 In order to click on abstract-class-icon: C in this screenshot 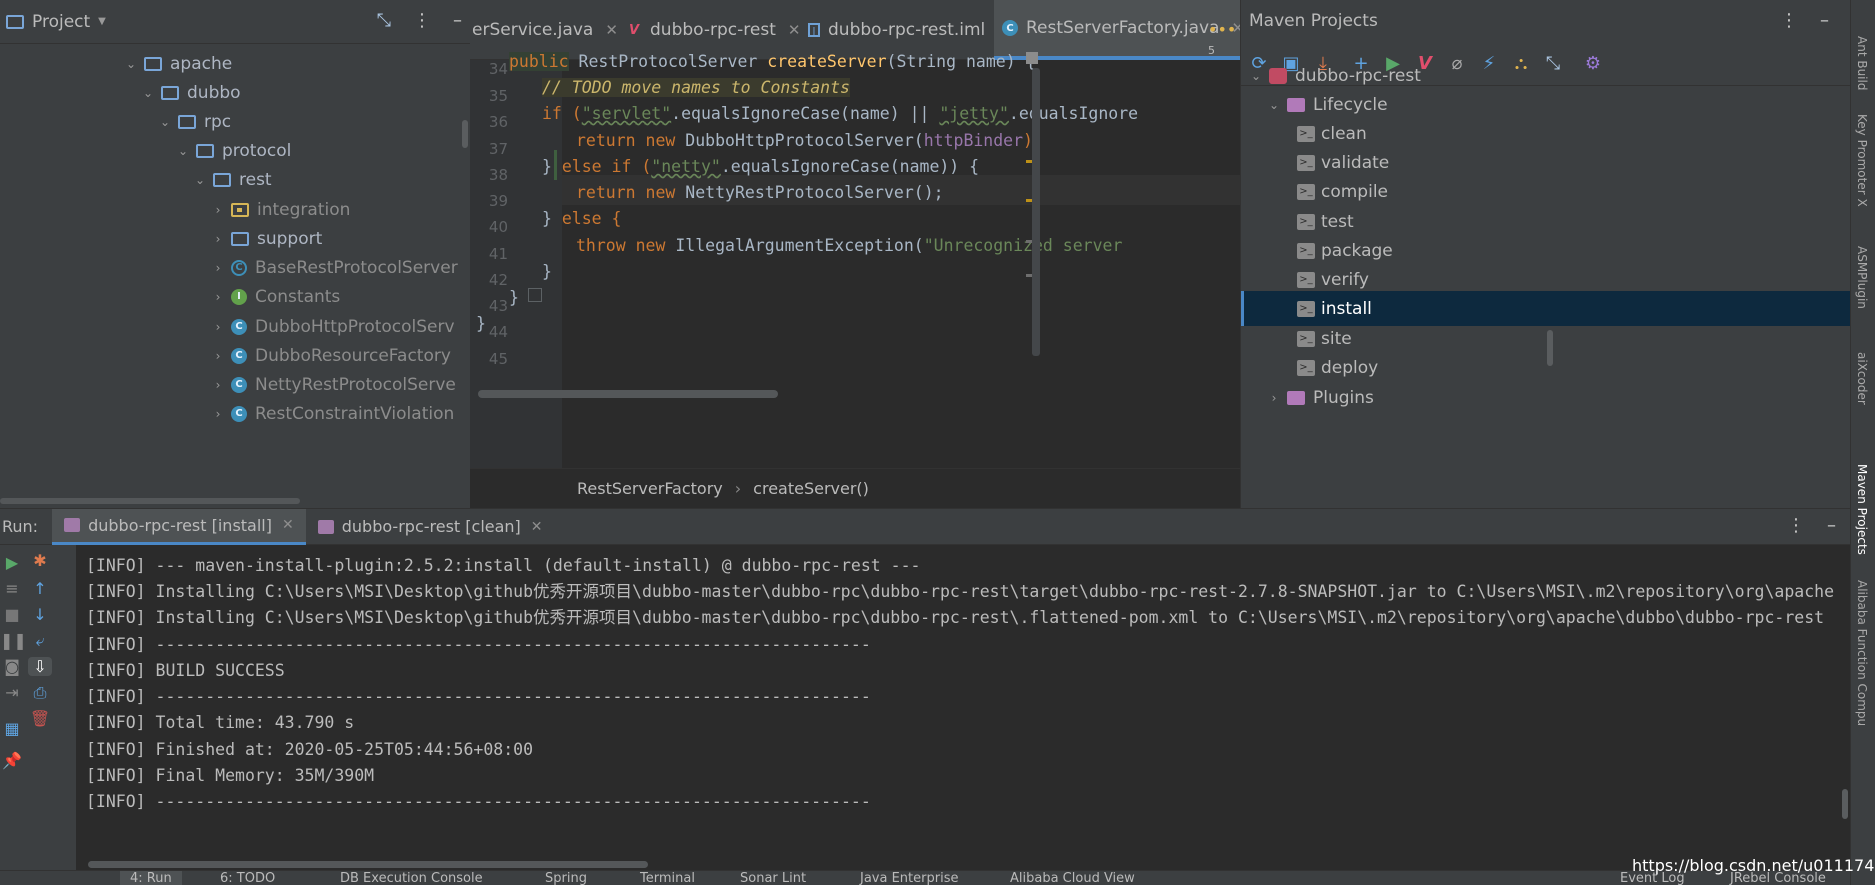, I will do `click(239, 267)`.